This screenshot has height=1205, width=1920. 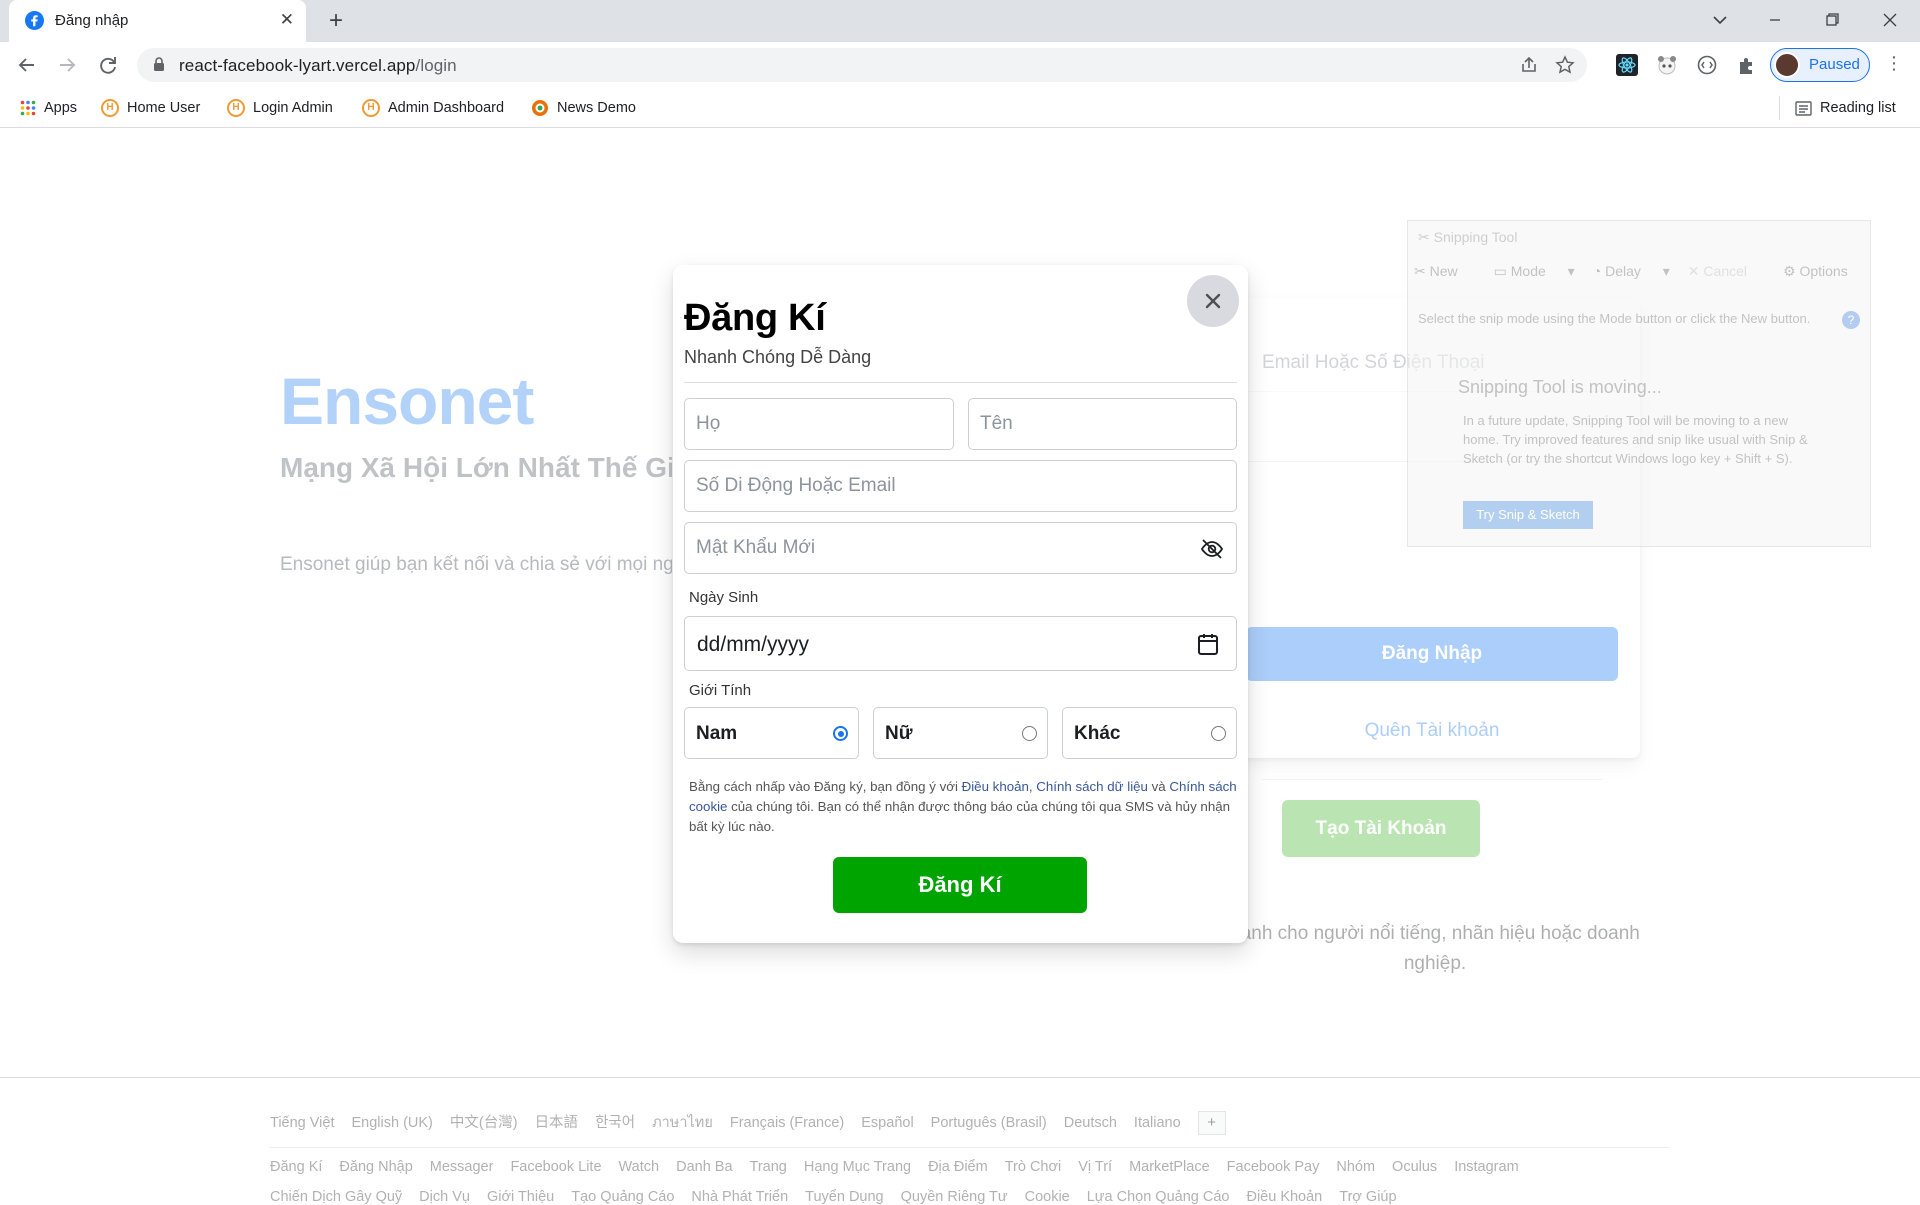 I want to click on terms-link: Điều khoản, so click(x=995, y=786).